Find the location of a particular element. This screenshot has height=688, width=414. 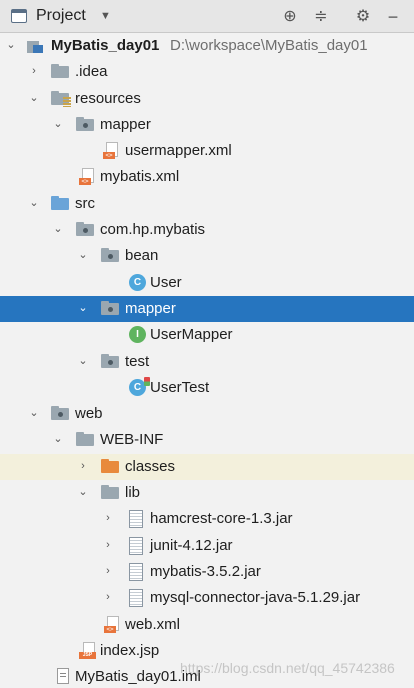

tree-node-package: ⌄ com.hp.mybatis is located at coordinates (207, 230).